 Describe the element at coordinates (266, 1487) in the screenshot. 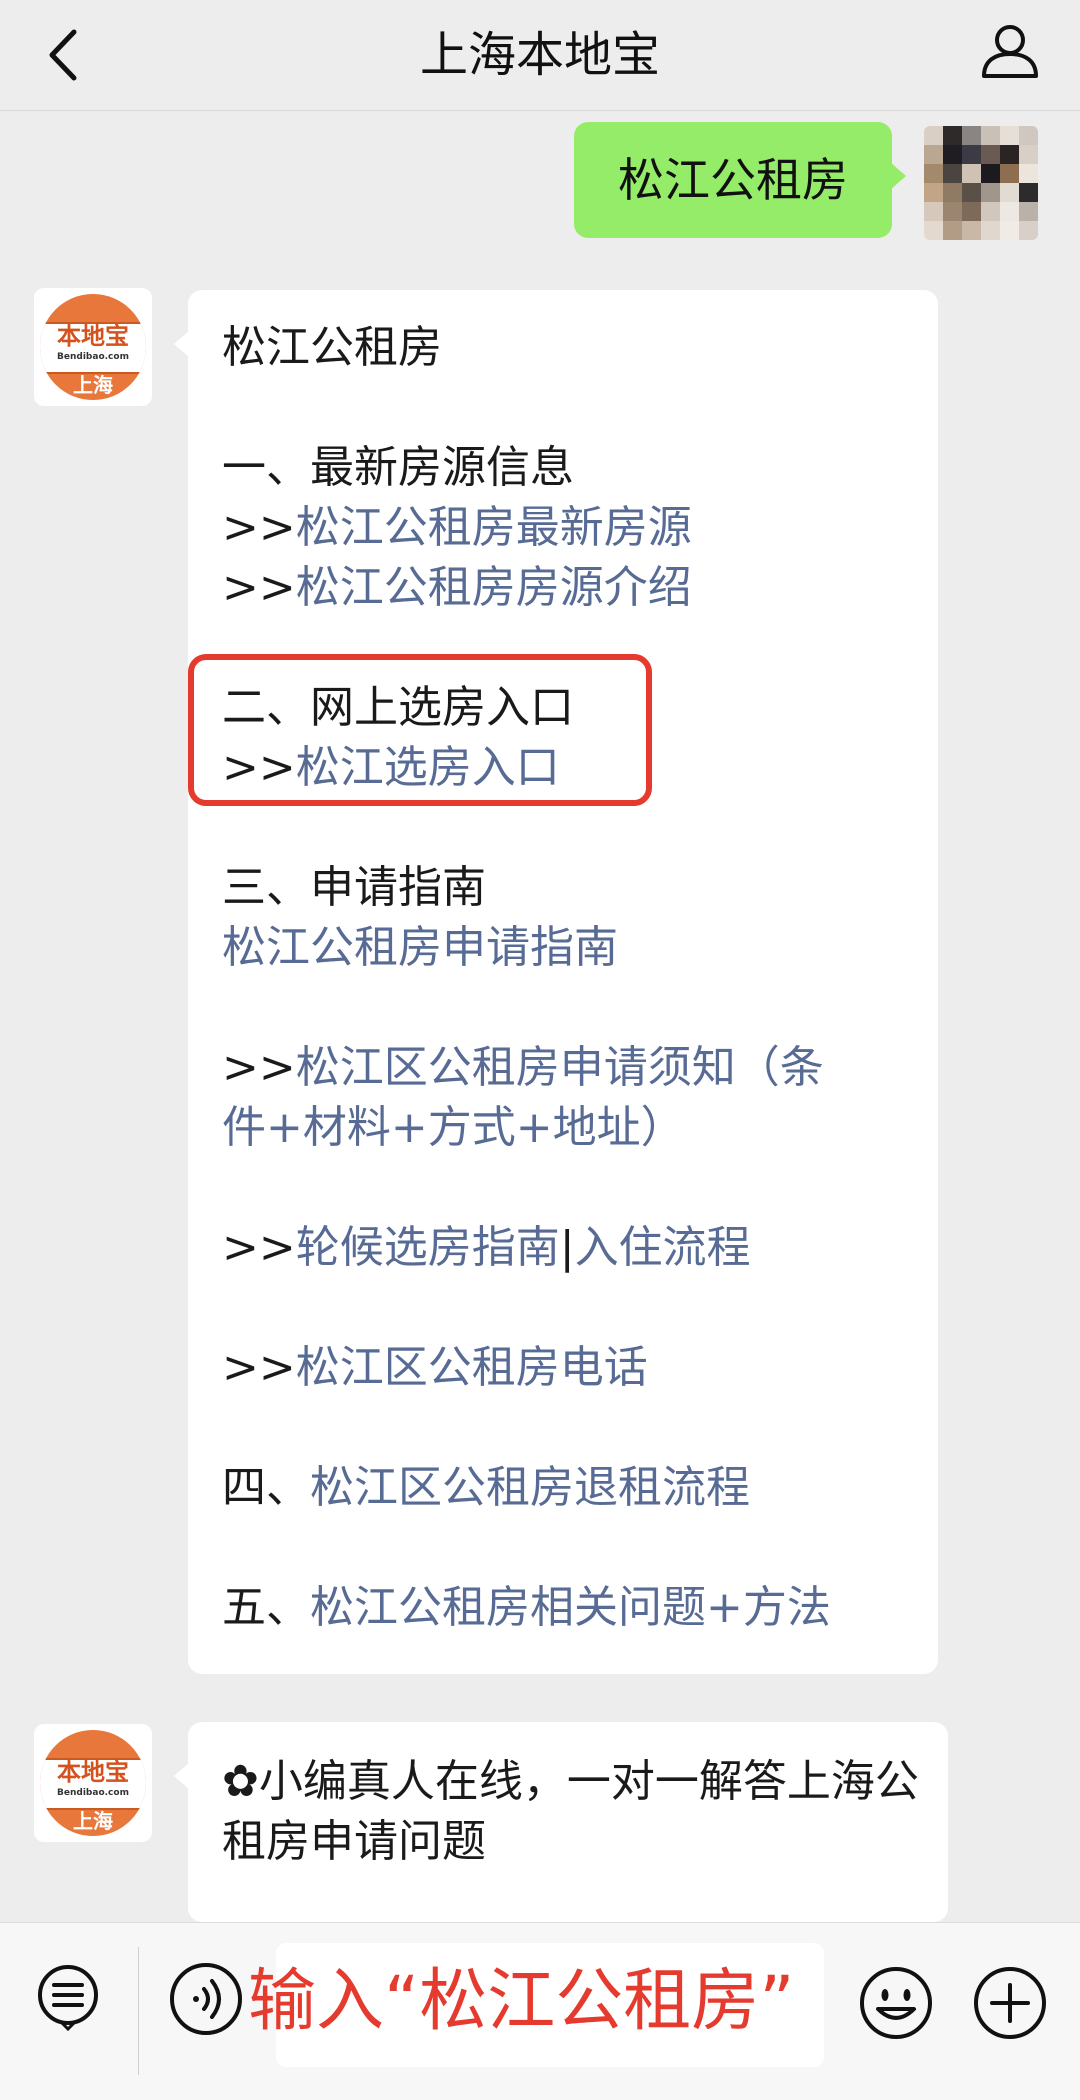

I see `section-4-title: 四、` at that location.